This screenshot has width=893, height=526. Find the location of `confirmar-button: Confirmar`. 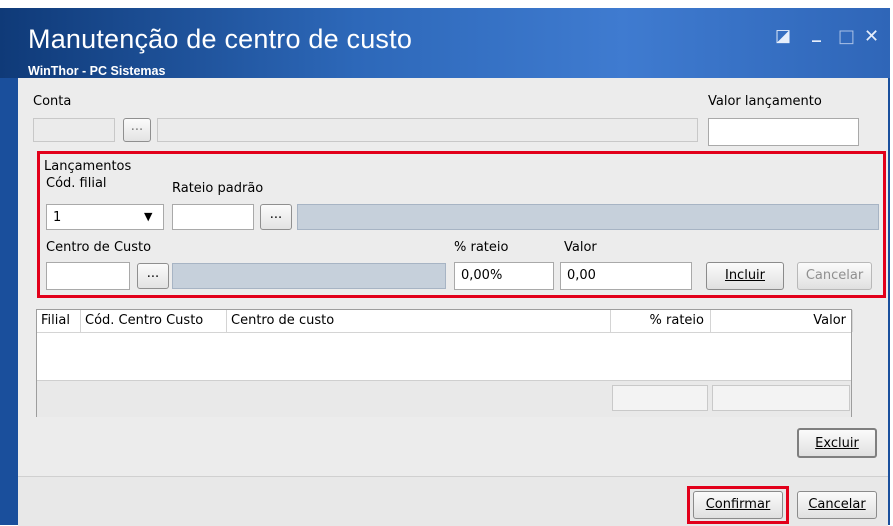

confirmar-button: Confirmar is located at coordinates (738, 505).